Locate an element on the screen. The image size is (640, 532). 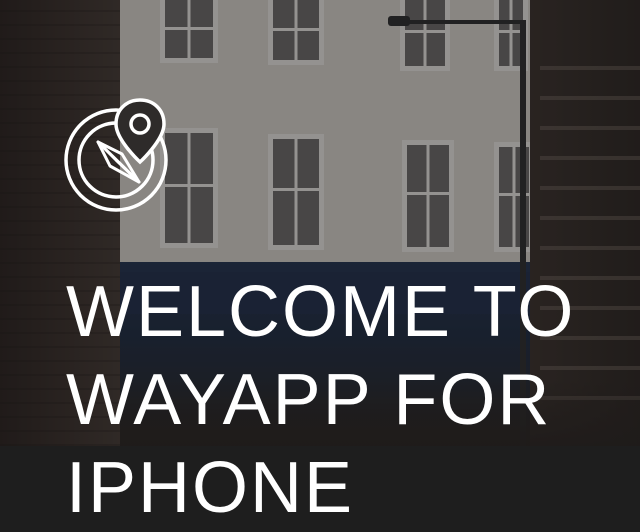
headline-line-1: WELCOME TO is located at coordinates (321, 312).